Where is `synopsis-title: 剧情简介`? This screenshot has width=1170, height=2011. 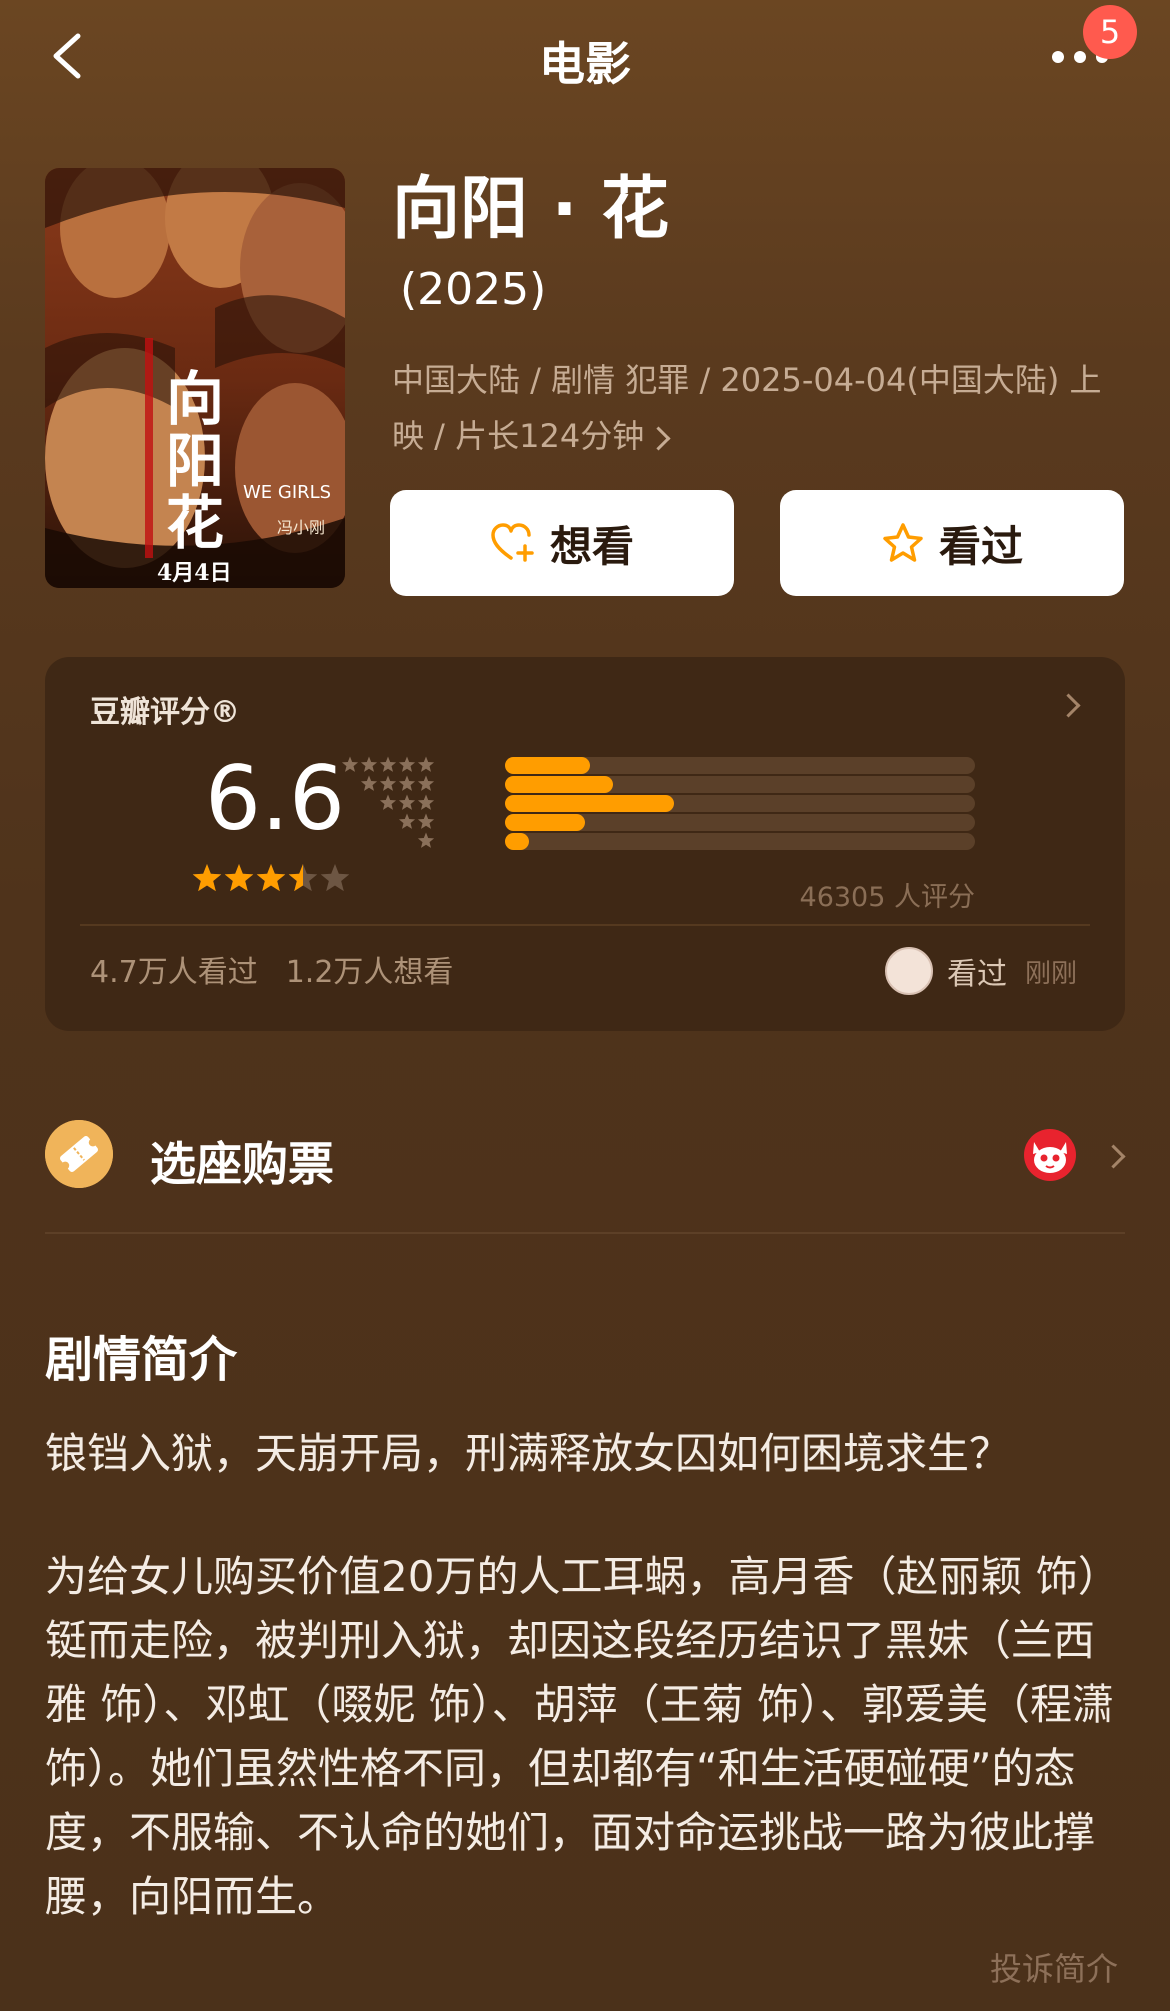 synopsis-title: 剧情简介 is located at coordinates (141, 1360).